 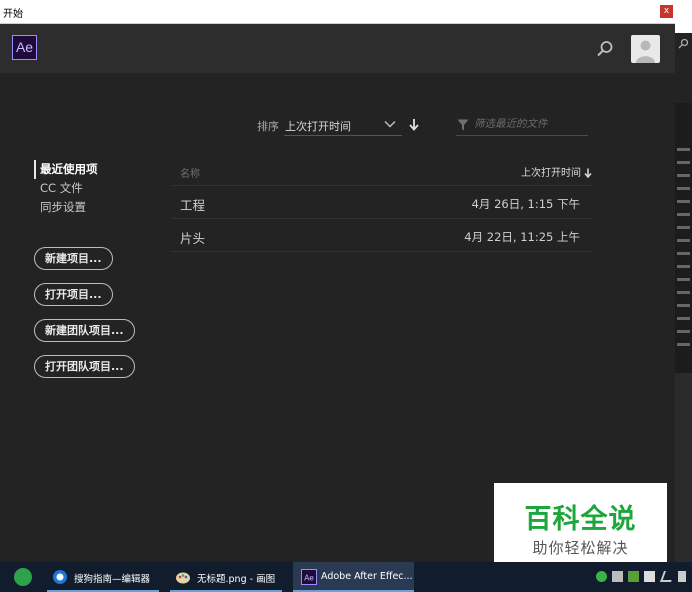 What do you see at coordinates (13, 14) in the screenshot?
I see `window-title: 开始` at bounding box center [13, 14].